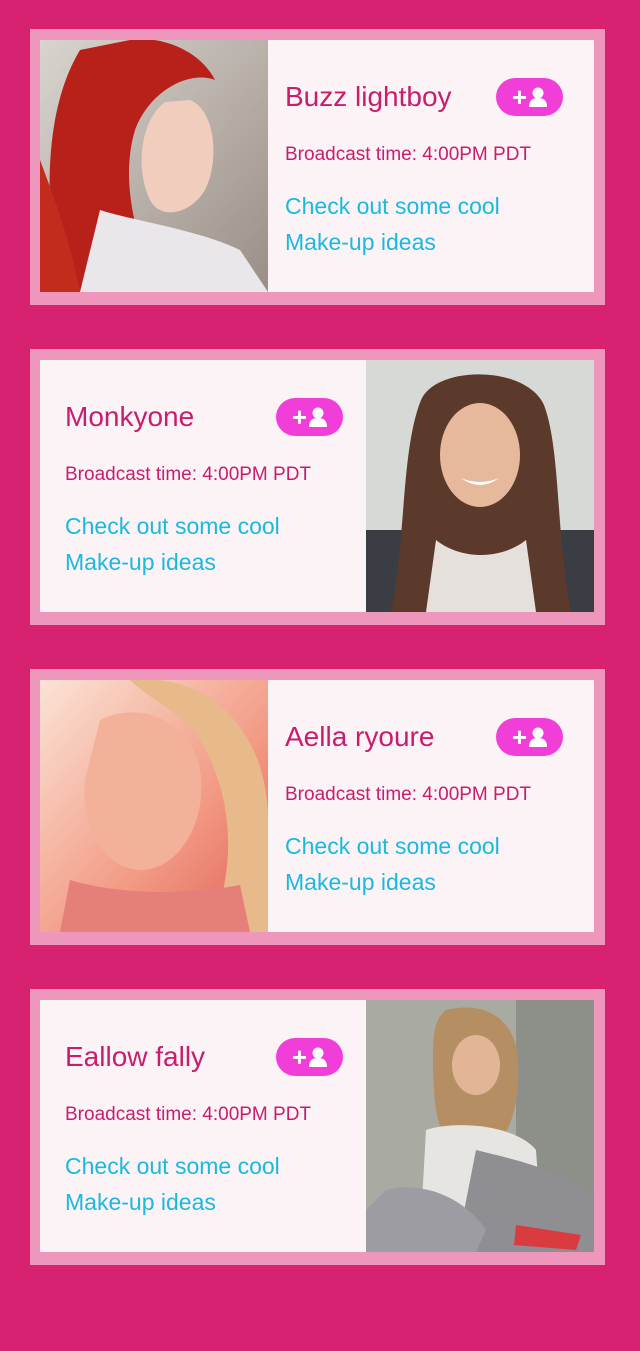  I want to click on streamer-name: Buzz lightboy, so click(368, 97).